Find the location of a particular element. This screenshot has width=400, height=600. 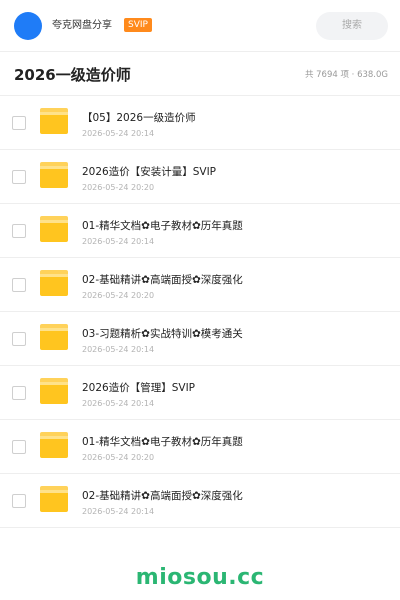

svip-badge: SVIP is located at coordinates (138, 25).